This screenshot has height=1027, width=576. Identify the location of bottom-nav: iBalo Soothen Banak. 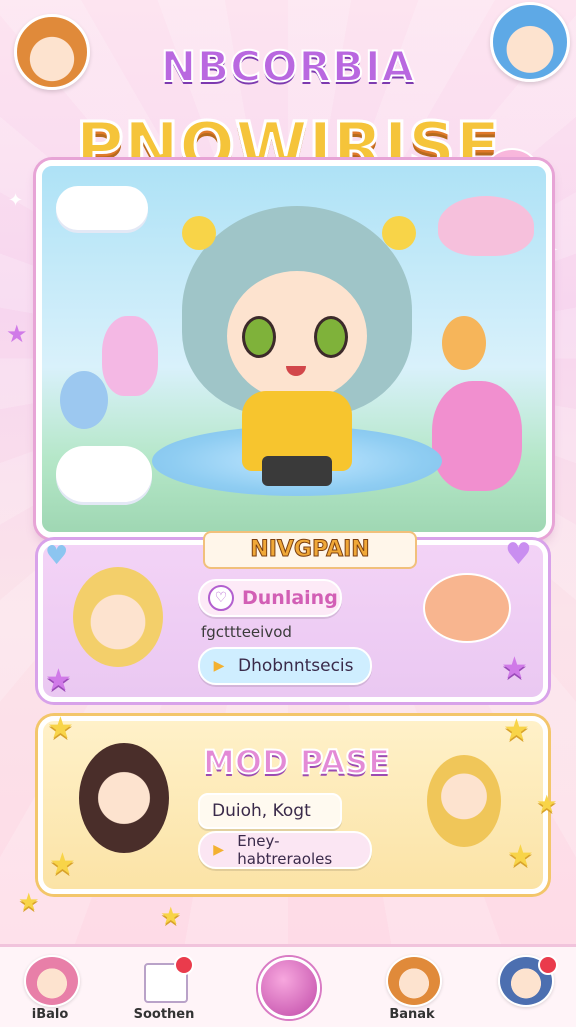
(288, 985).